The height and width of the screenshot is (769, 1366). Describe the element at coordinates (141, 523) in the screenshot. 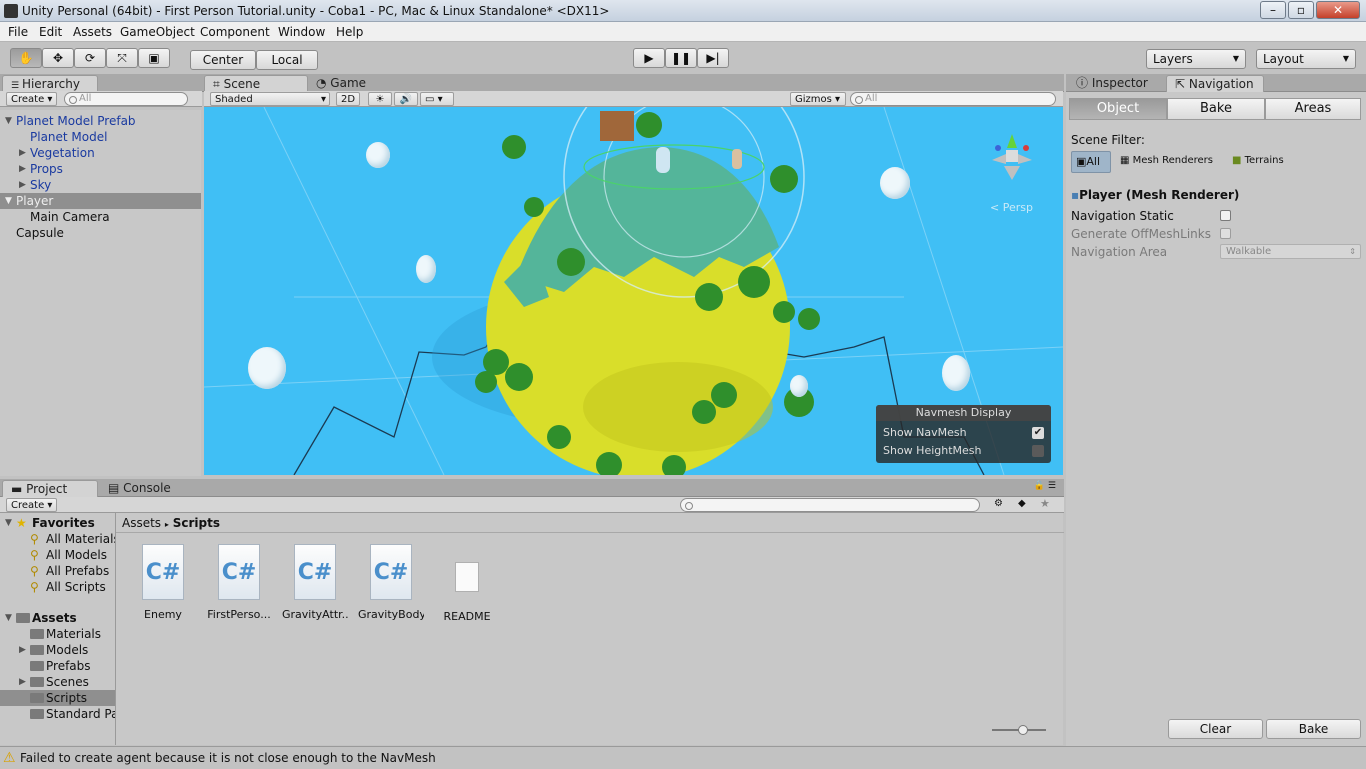

I see `breadcrumb-root: Assets` at that location.